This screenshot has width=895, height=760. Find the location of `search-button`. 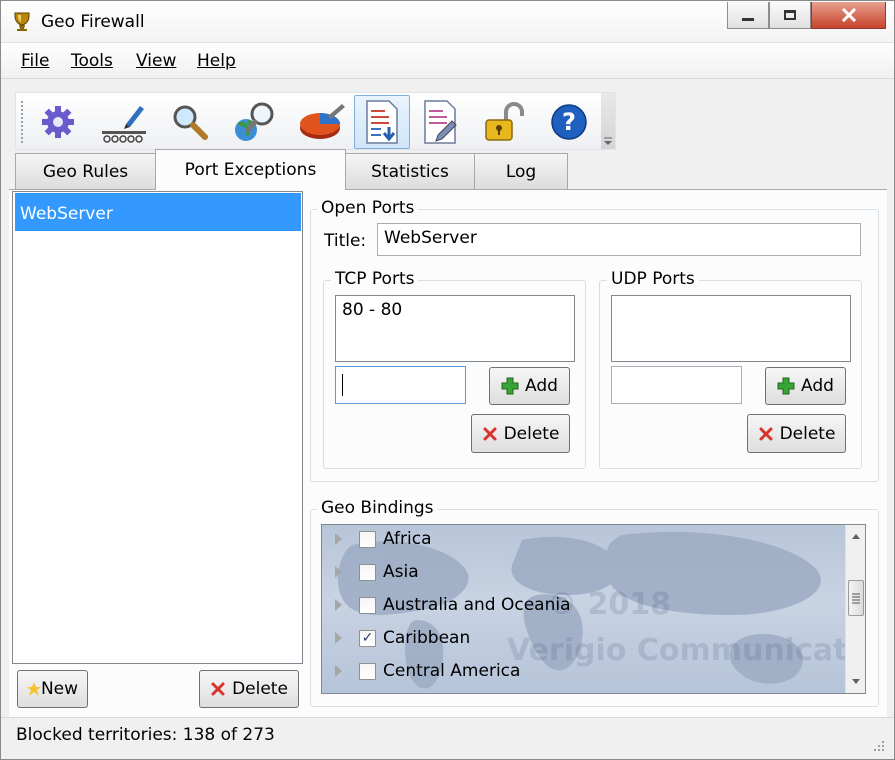

search-button is located at coordinates (190, 122).